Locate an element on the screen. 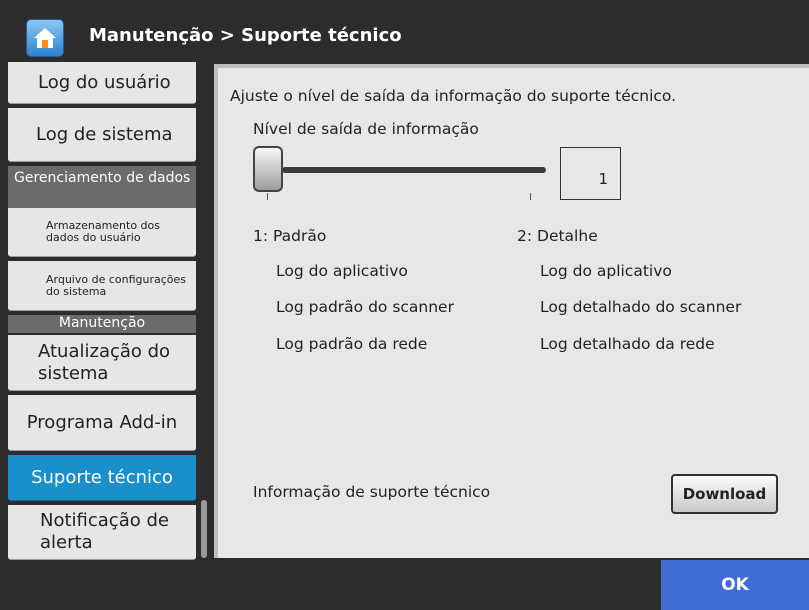  page-title: Manutenção > Suporte técnico is located at coordinates (245, 35).